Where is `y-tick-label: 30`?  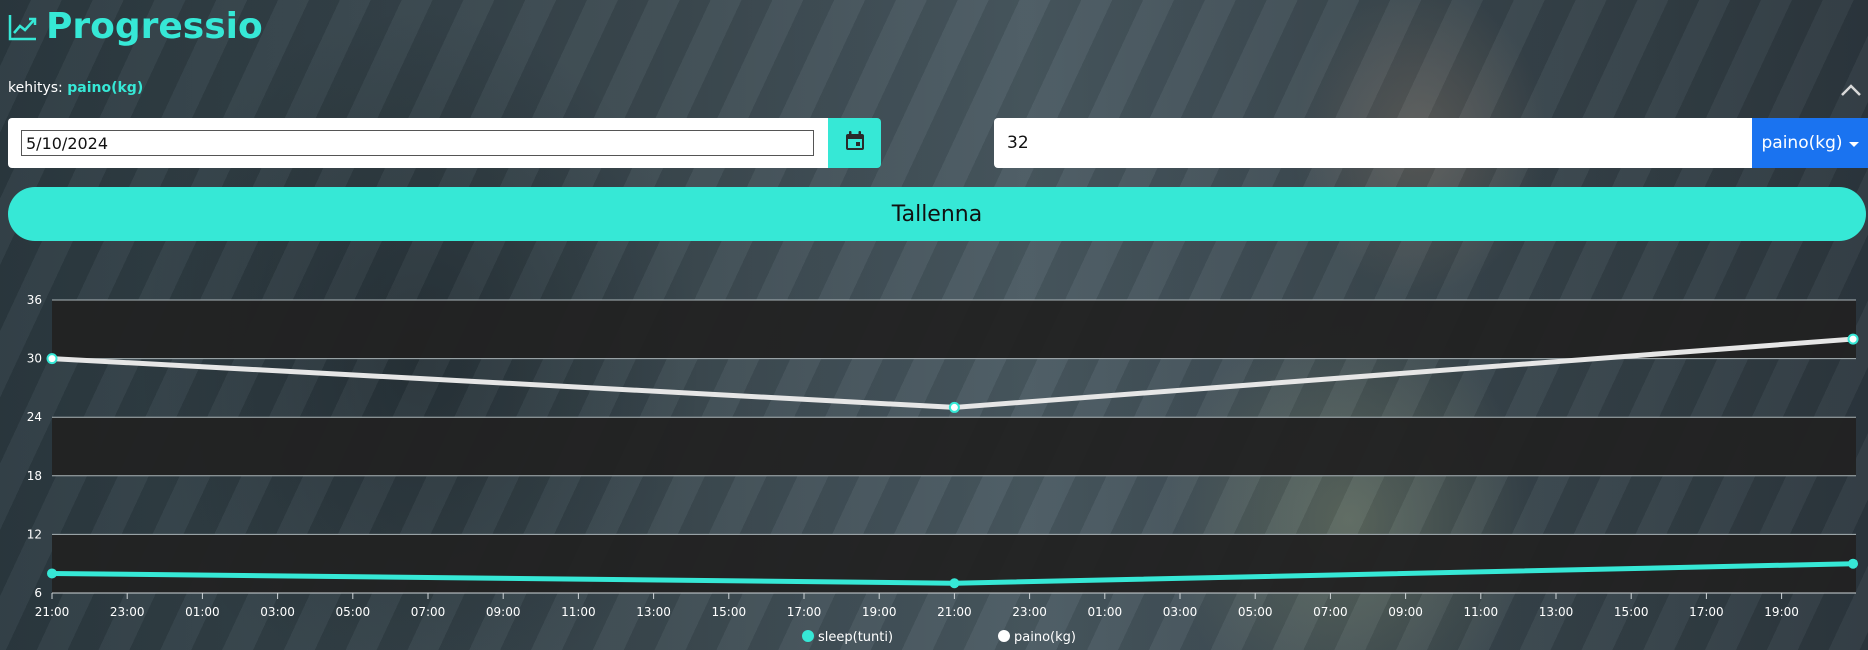
y-tick-label: 30 is located at coordinates (34, 359).